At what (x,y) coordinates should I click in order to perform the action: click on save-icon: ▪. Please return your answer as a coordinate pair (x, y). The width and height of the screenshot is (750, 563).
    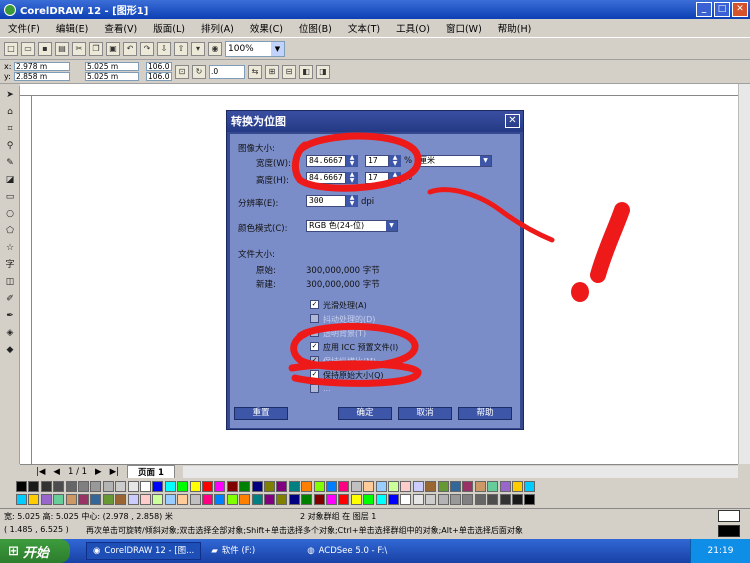
    Looking at the image, I should click on (45, 48).